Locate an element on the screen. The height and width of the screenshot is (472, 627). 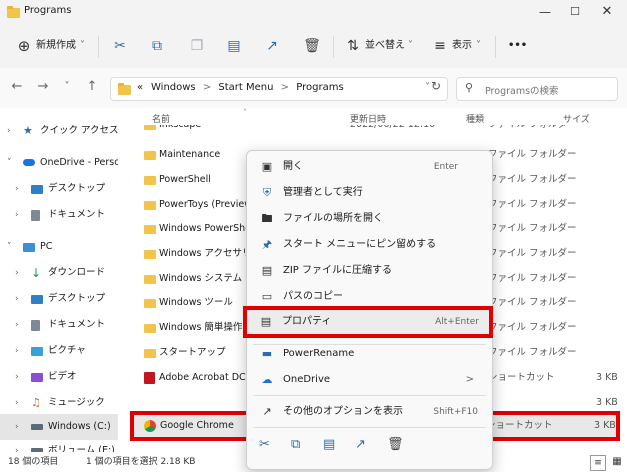
forward-icon: → is located at coordinates (43, 87).